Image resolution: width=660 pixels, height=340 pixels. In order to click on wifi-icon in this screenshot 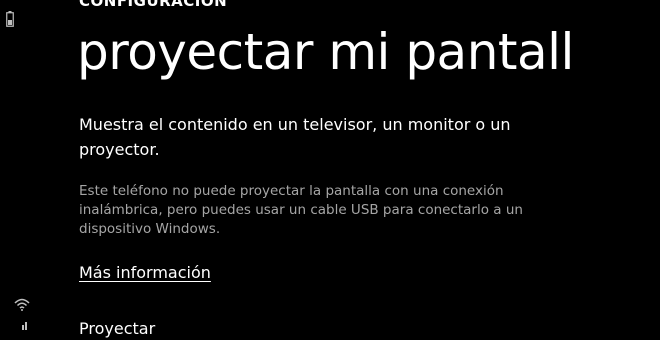, I will do `click(22, 304)`.